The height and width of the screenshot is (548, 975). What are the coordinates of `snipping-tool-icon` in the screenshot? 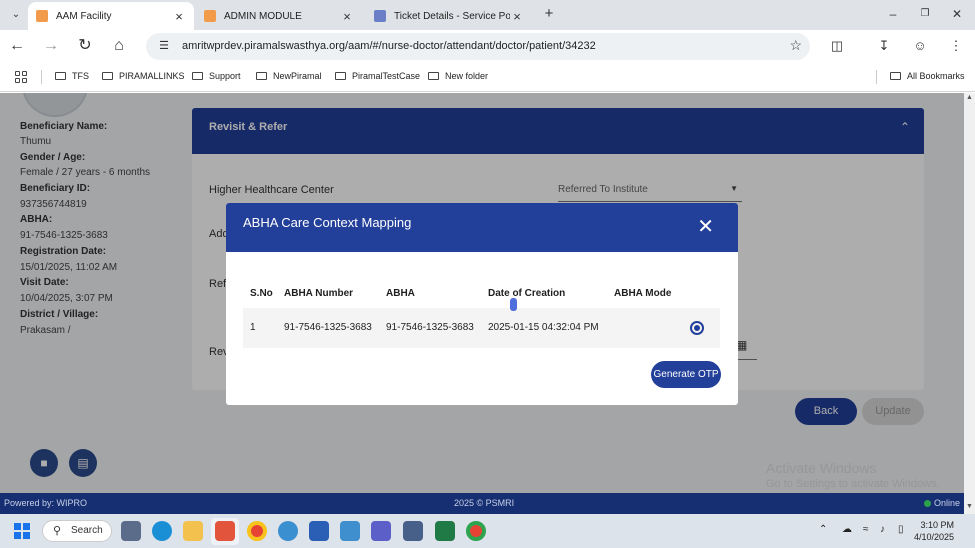 It's located at (225, 531).